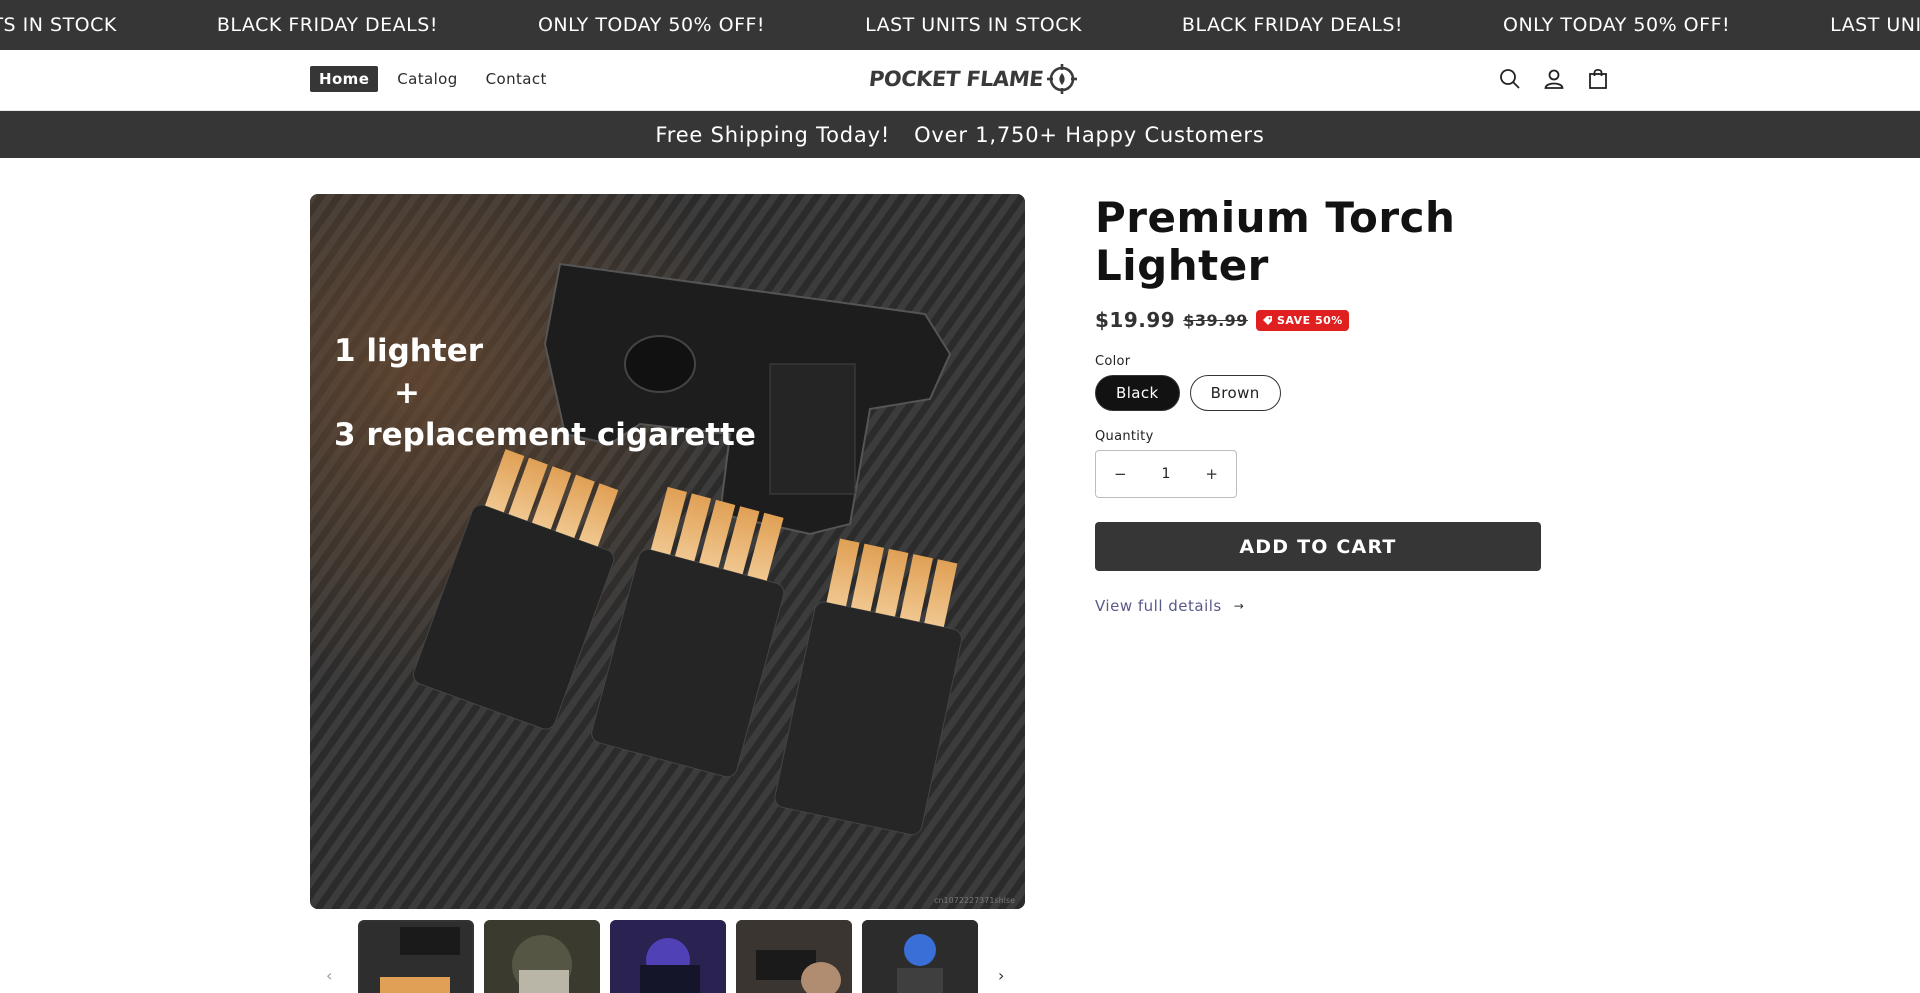  What do you see at coordinates (344, 79) in the screenshot?
I see `nav-home-link: Home` at bounding box center [344, 79].